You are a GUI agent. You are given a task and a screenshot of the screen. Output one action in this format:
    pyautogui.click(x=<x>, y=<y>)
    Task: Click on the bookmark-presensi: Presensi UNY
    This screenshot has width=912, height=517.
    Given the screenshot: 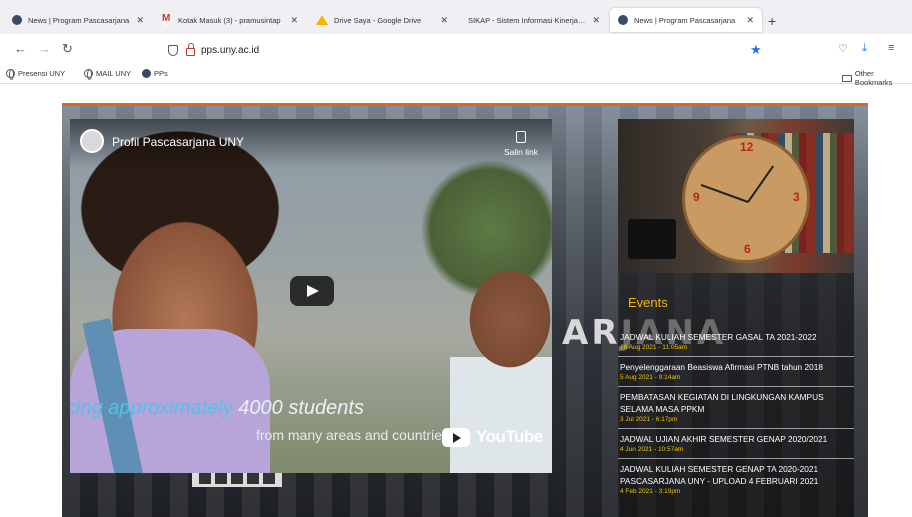 What is the action you would take?
    pyautogui.click(x=36, y=74)
    